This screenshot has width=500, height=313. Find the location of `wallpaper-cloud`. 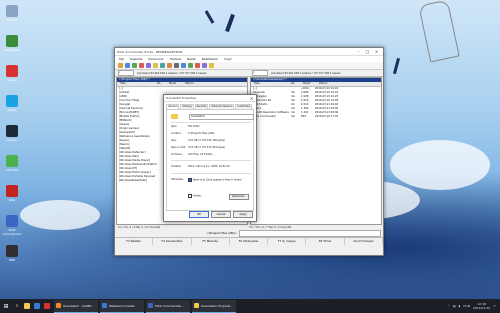

wallpaper-cloud is located at coordinates (440, 165).